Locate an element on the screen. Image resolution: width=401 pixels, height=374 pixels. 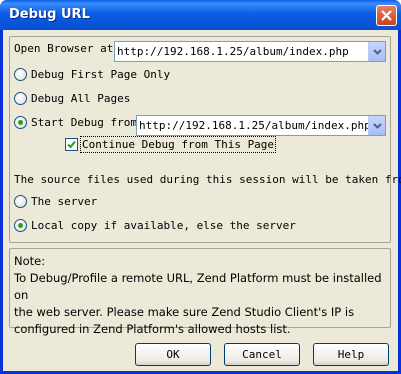
open-browser-dropdown-button is located at coordinates (376, 51).